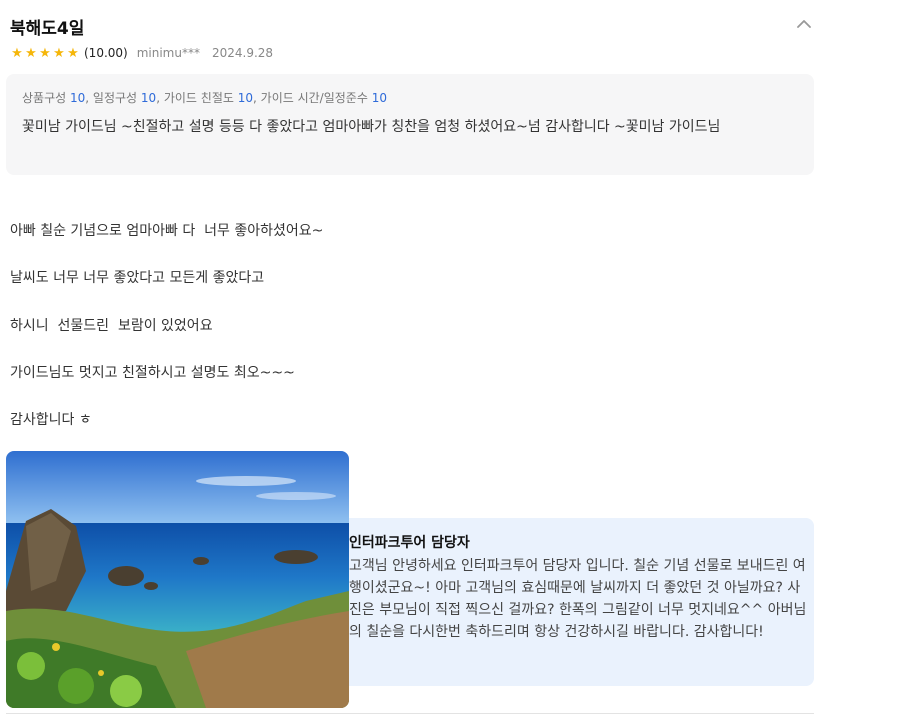  I want to click on chevron-up-icon, so click(804, 23).